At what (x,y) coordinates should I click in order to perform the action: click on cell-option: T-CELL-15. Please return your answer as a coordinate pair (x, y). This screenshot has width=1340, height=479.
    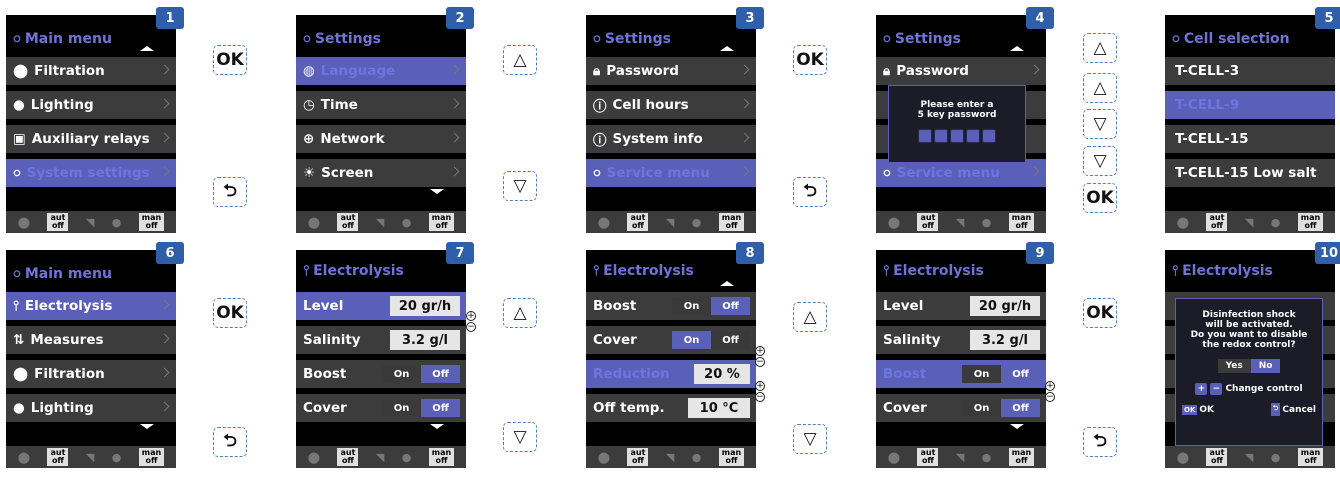
    Looking at the image, I should click on (1250, 139).